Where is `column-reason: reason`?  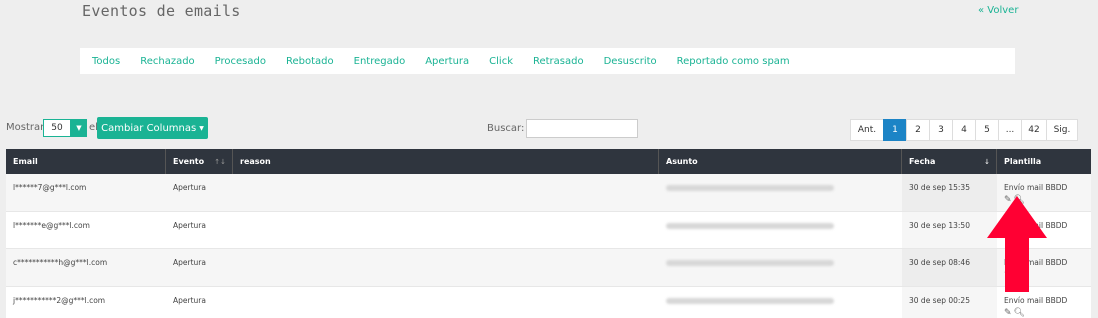 column-reason: reason is located at coordinates (446, 161).